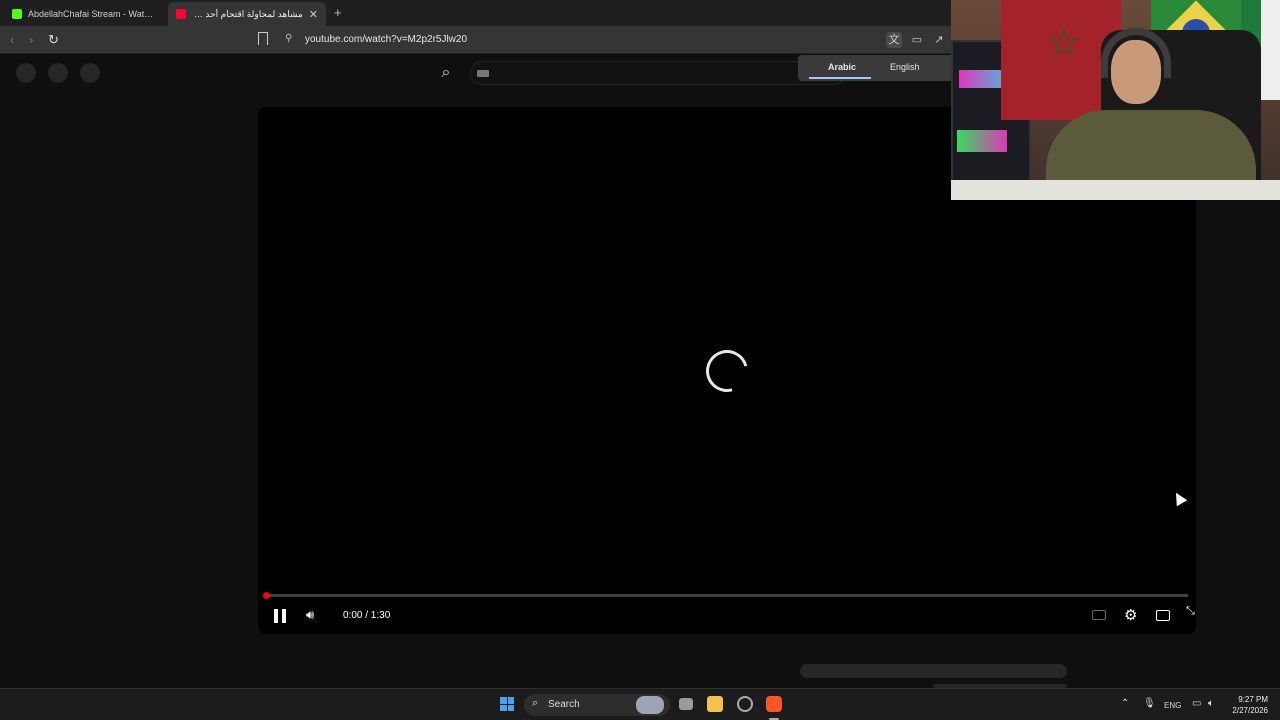 The width and height of the screenshot is (1280, 720). Describe the element at coordinates (774, 704) in the screenshot. I see `brave-browser-icon` at that location.